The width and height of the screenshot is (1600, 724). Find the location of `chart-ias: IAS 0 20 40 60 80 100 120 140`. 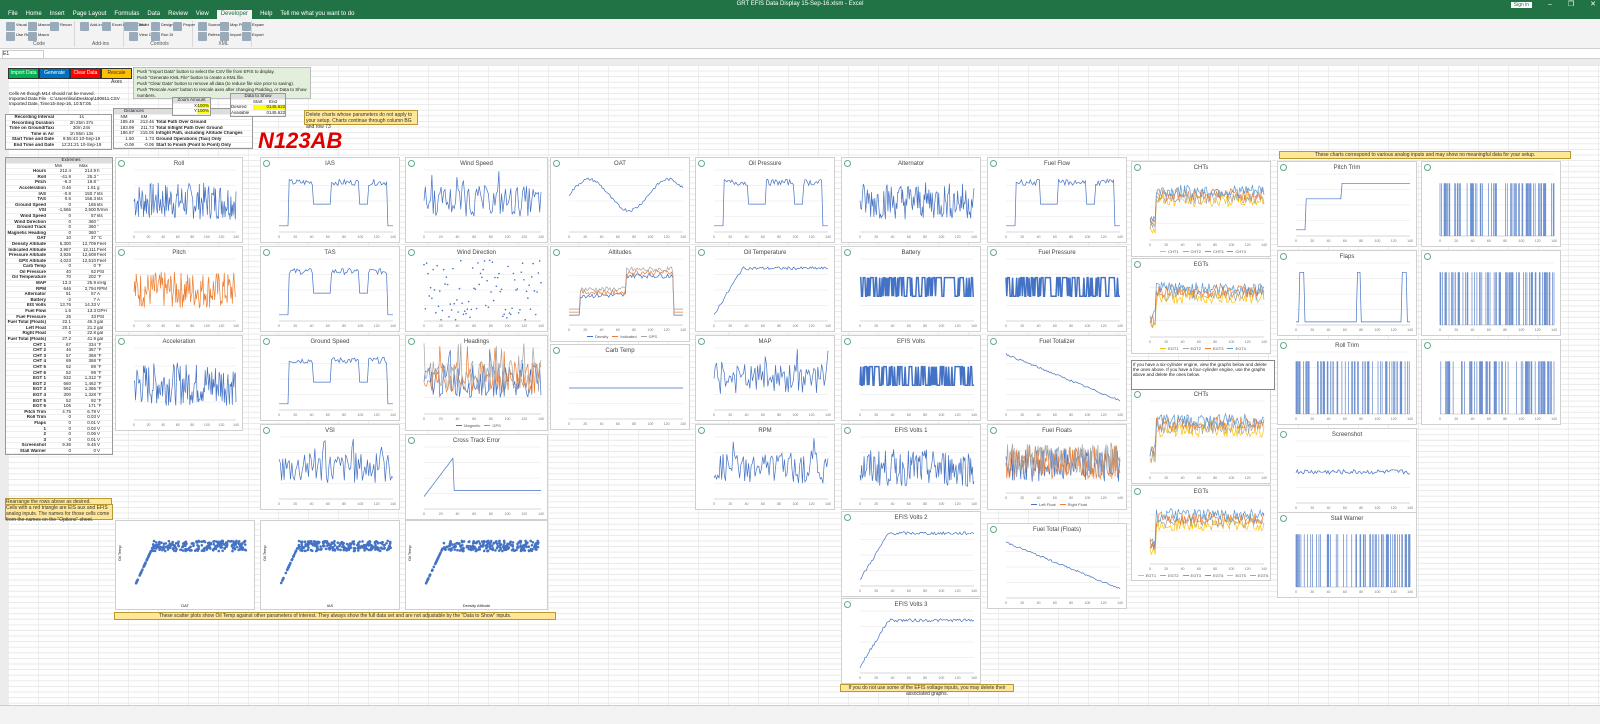

chart-ias: IAS 0 20 40 60 80 100 120 140 is located at coordinates (330, 200).